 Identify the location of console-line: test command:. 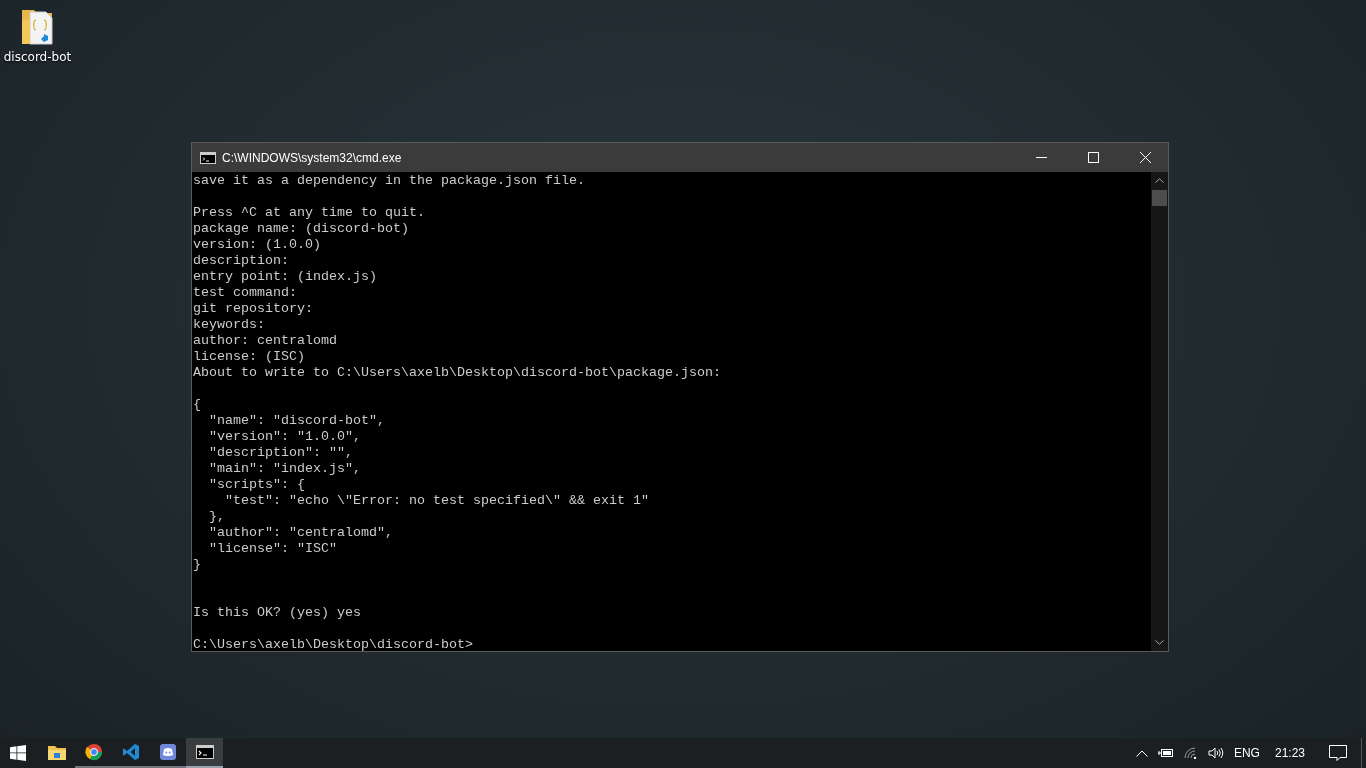
(245, 293).